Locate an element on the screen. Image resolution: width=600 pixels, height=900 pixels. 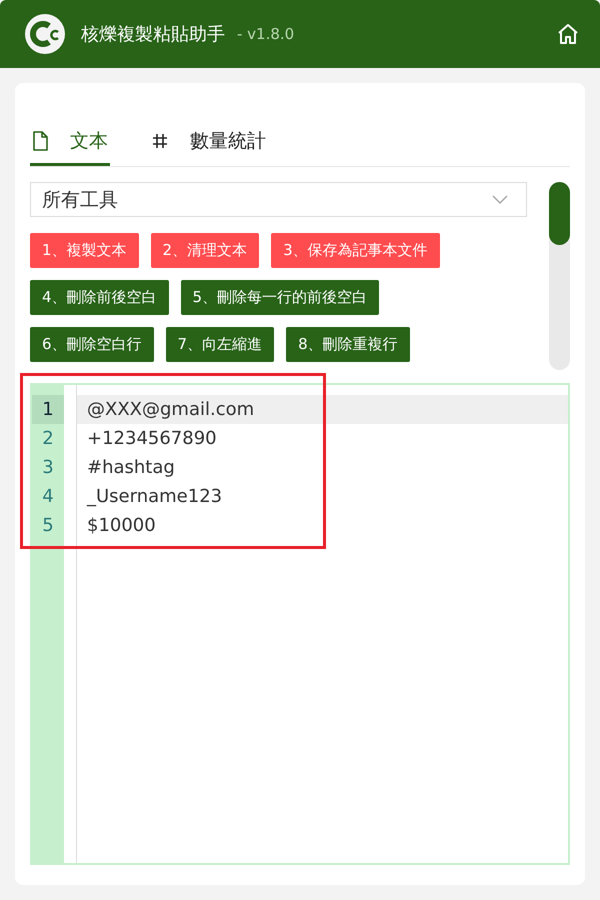
tool-button: 5、刪除每一行的前後空白 is located at coordinates (280, 297).